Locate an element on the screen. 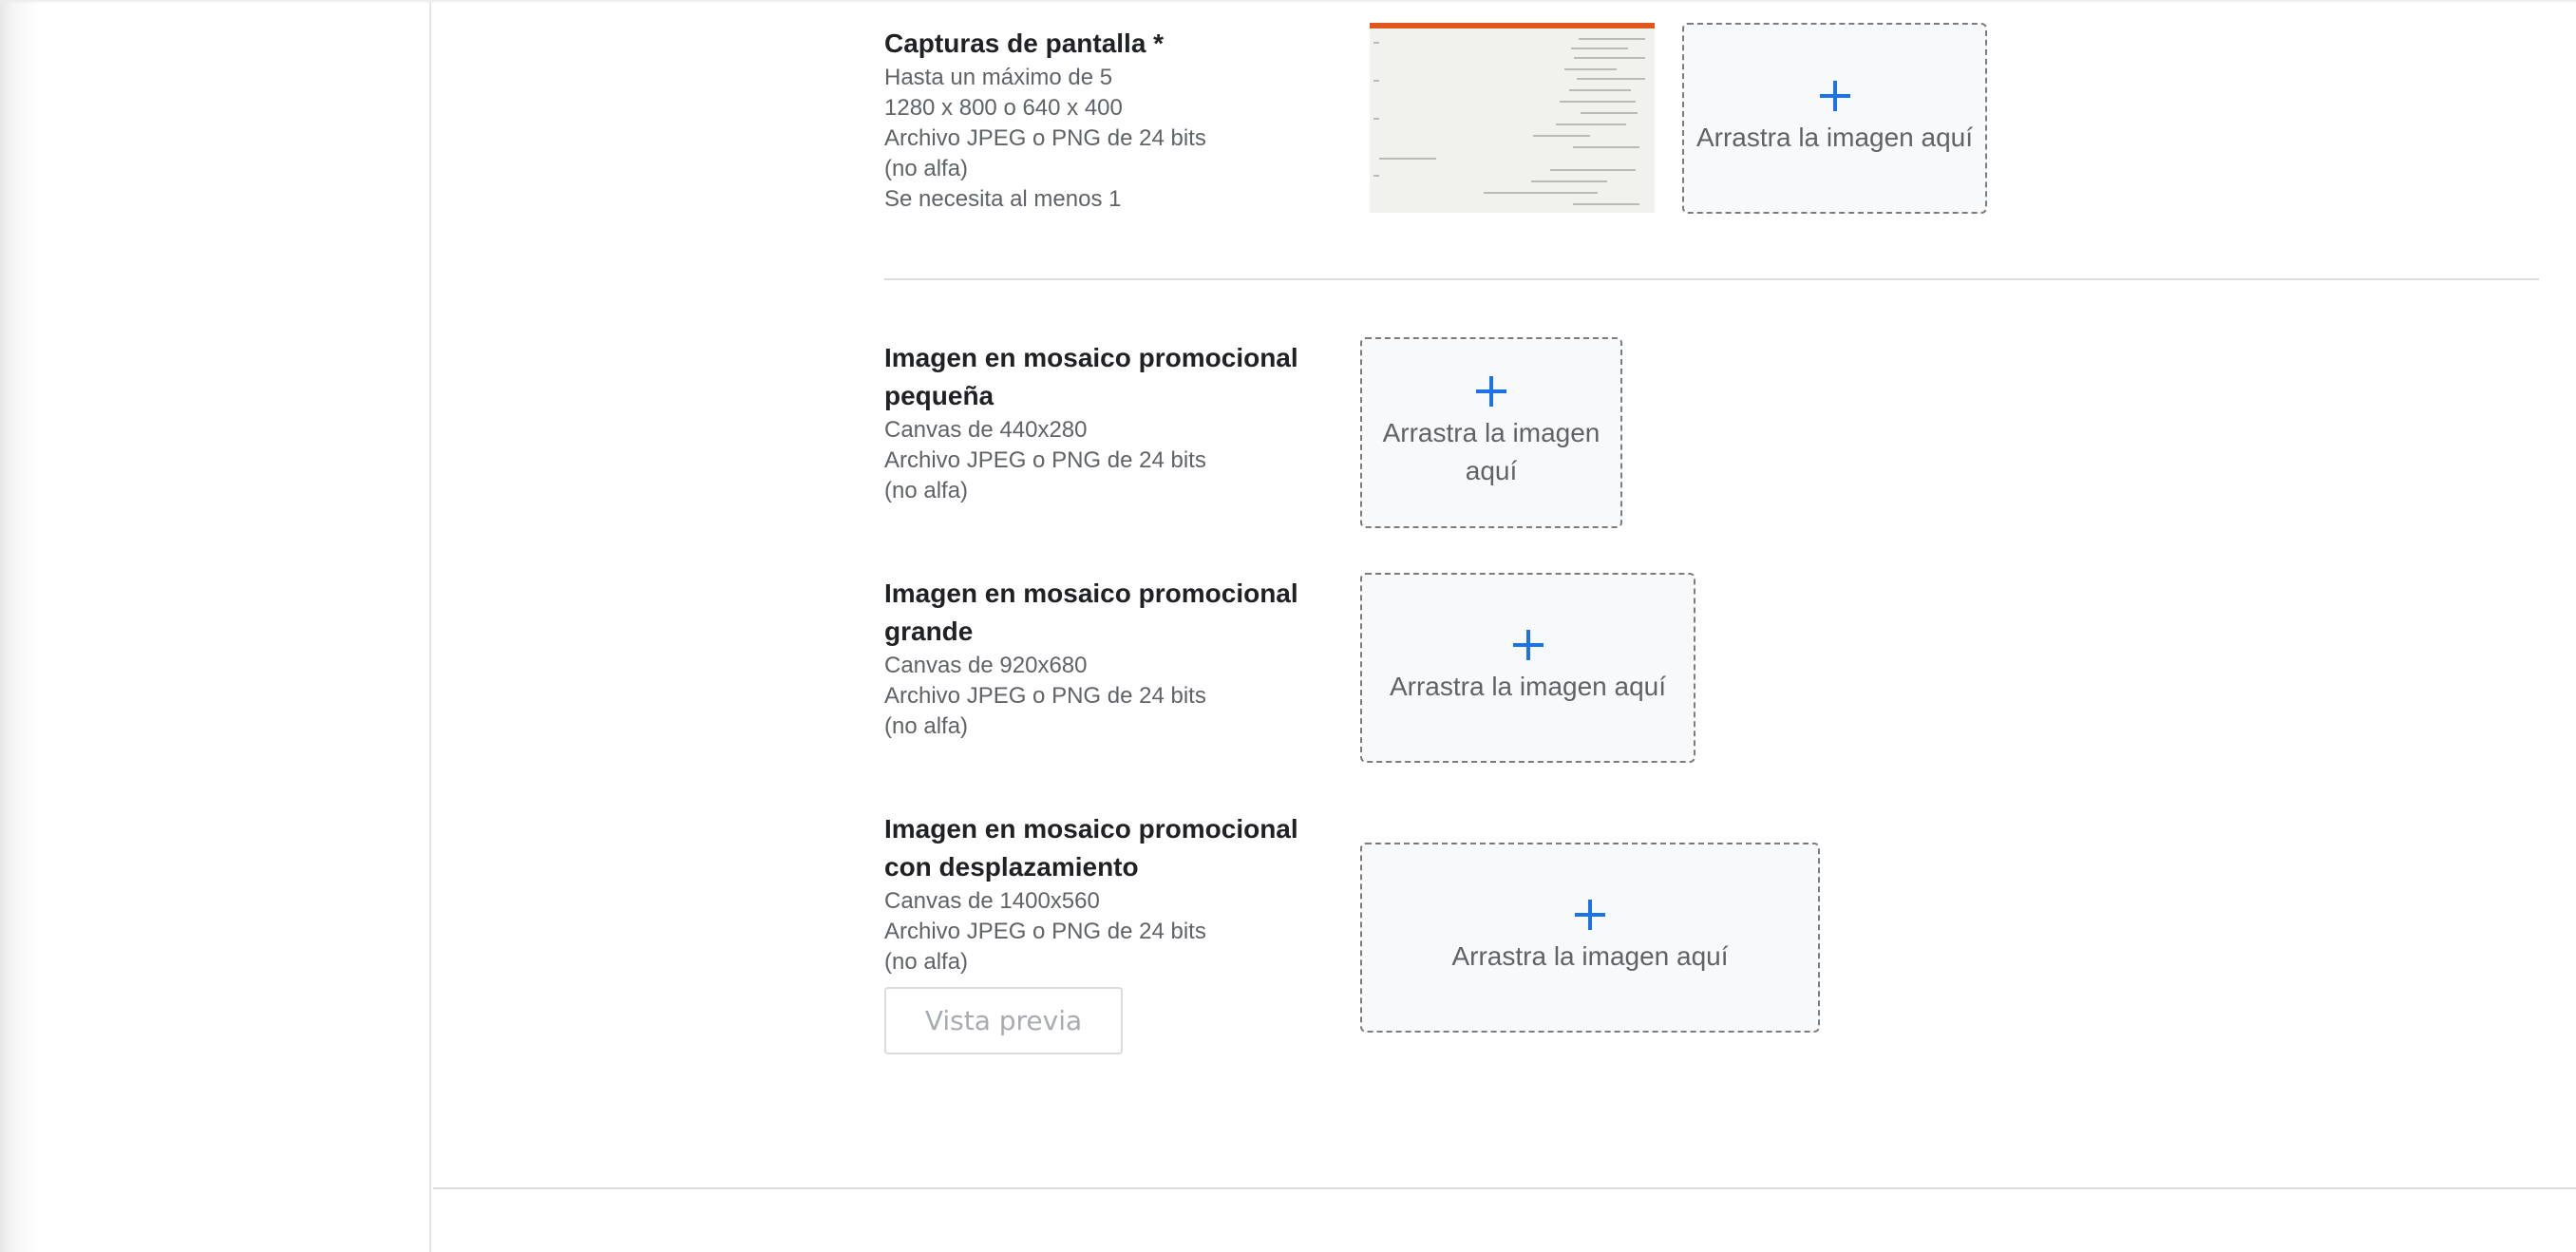 The image size is (2576, 1252). screenshots-desc-alpha: (no alfa) is located at coordinates (926, 168).